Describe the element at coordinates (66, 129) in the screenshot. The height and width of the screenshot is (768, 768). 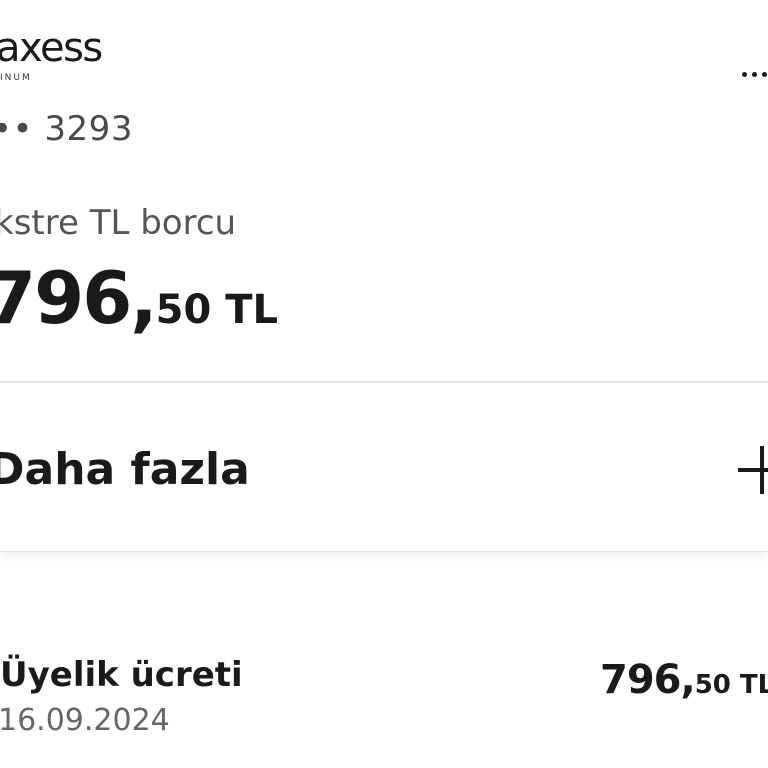
I see `card-number: •• 3293` at that location.